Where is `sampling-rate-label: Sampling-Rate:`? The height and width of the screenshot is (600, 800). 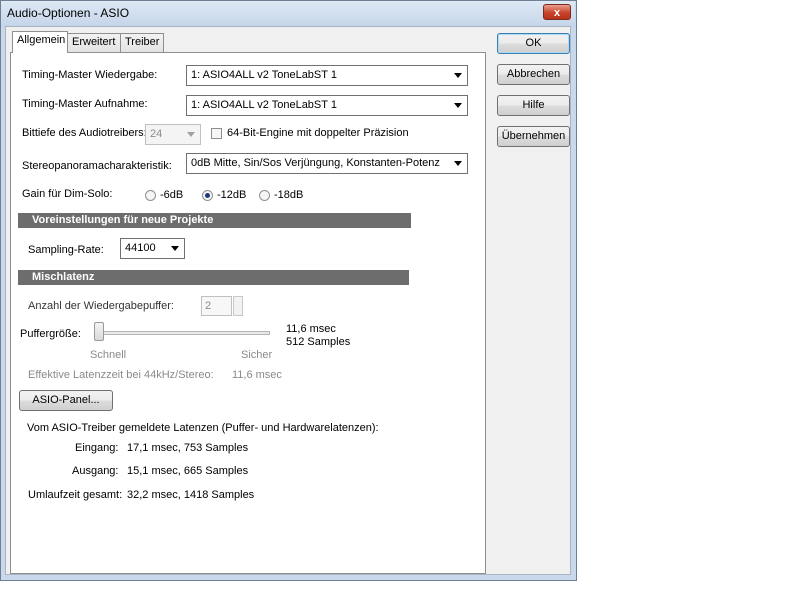
sampling-rate-label: Sampling-Rate: is located at coordinates (66, 250).